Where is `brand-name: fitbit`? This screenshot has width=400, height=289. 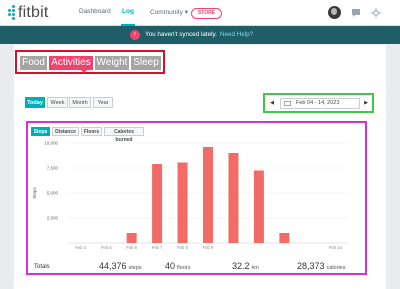 brand-name: fitbit is located at coordinates (33, 12).